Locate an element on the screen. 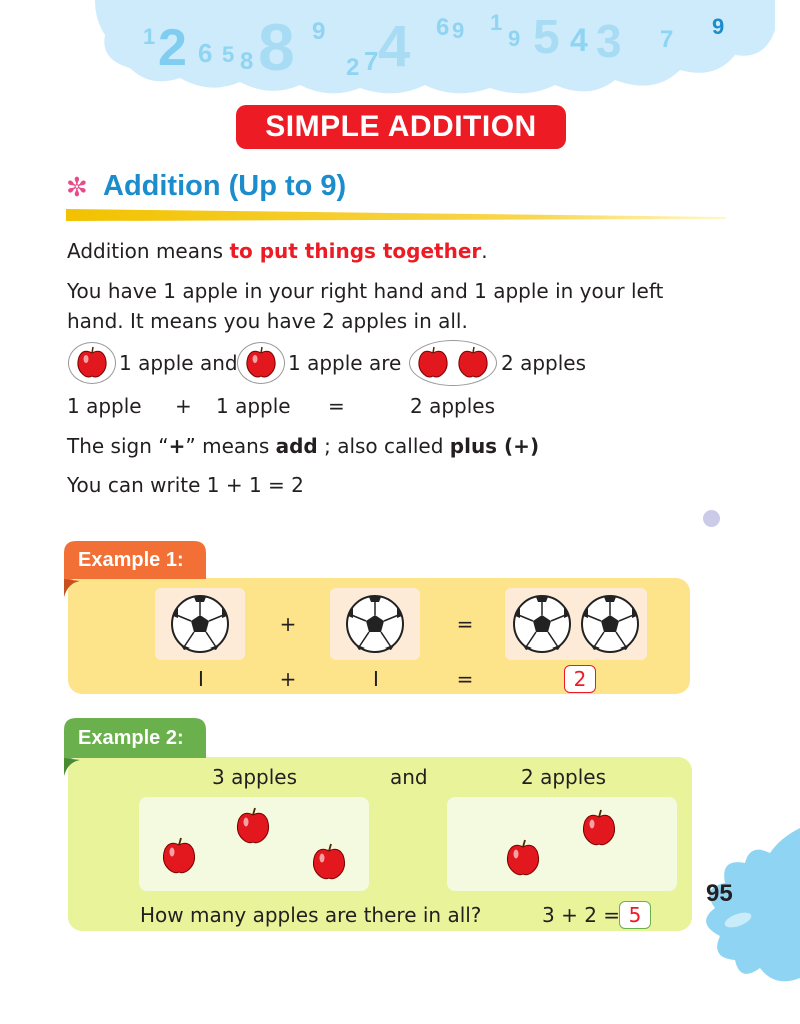  count-1: I is located at coordinates (201, 679).